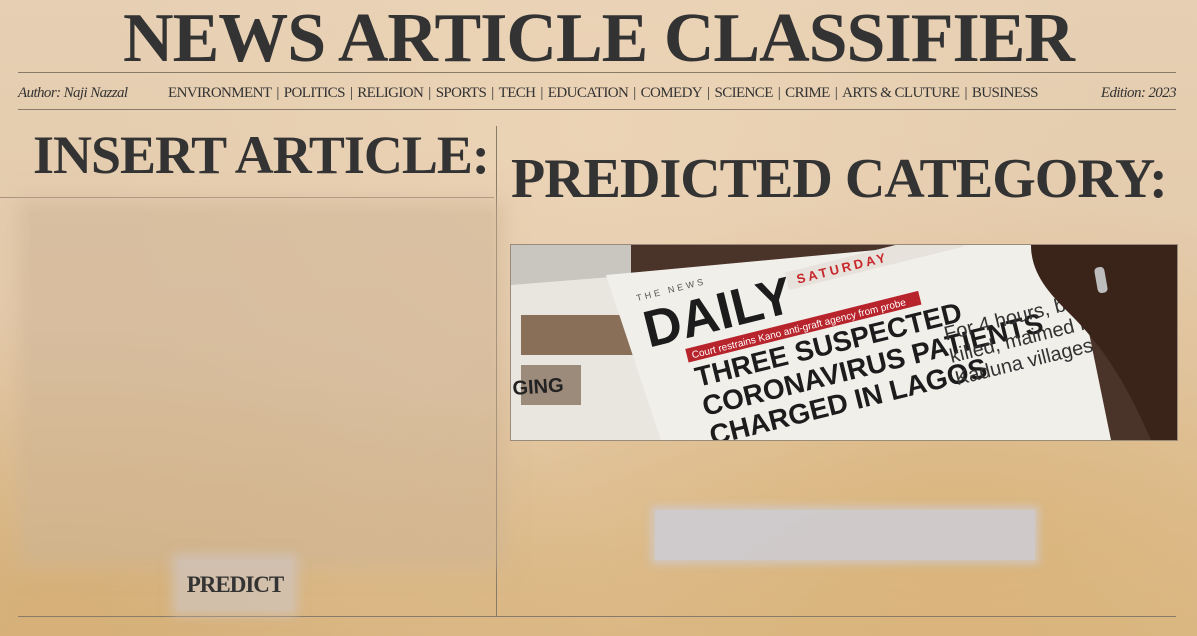 Image resolution: width=1197 pixels, height=636 pixels. Describe the element at coordinates (597, 616) in the screenshot. I see `footer-rule` at that location.